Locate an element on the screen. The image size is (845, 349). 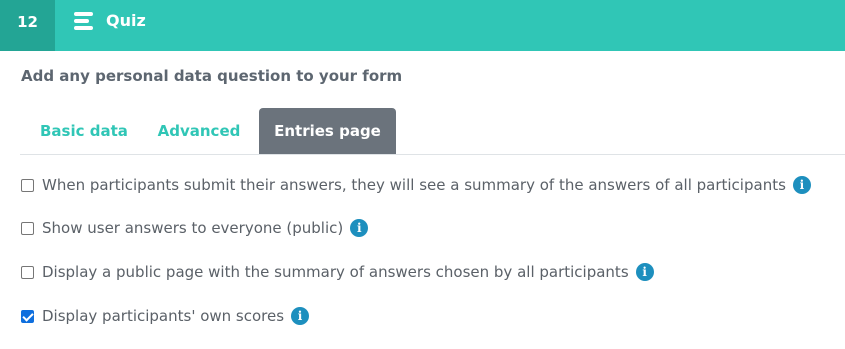
option-label: Show user answers to everyone (public) is located at coordinates (193, 228).